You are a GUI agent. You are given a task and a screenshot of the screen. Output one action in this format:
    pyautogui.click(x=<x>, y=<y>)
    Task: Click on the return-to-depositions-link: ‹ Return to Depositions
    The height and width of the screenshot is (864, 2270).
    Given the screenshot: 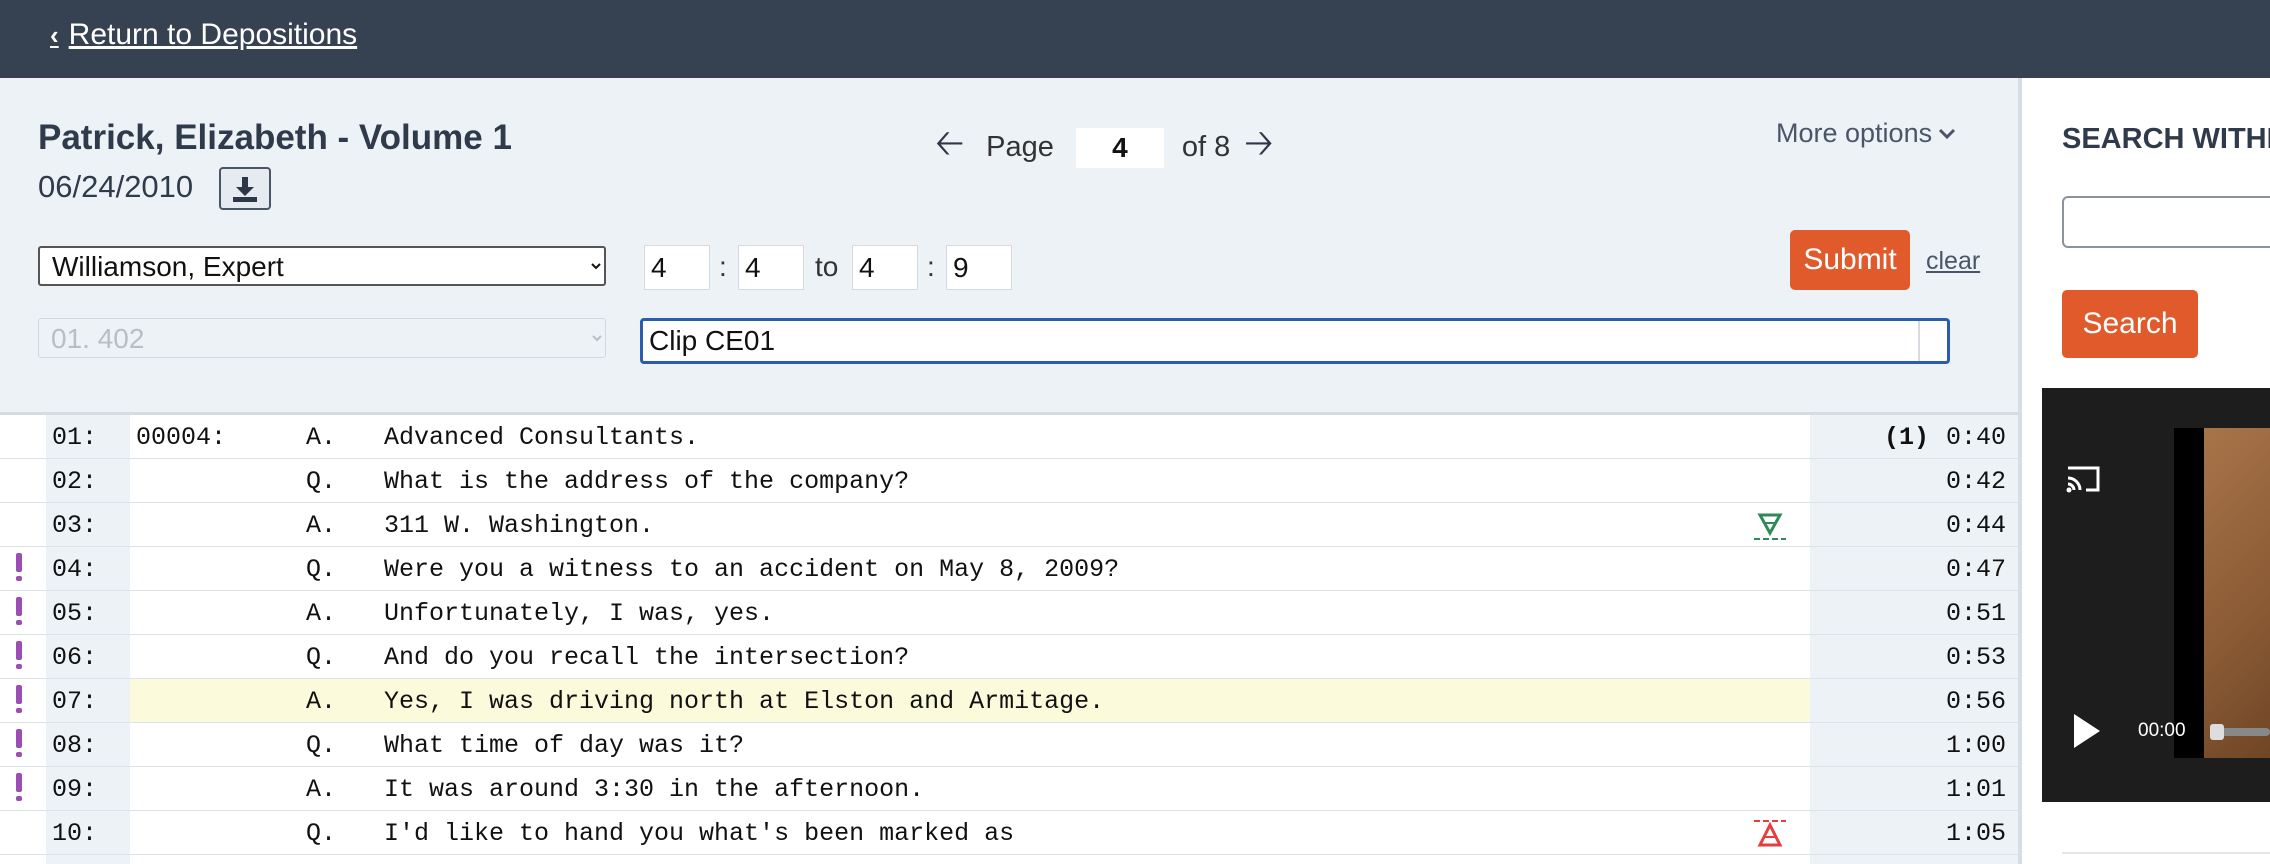 What is the action you would take?
    pyautogui.click(x=203, y=35)
    